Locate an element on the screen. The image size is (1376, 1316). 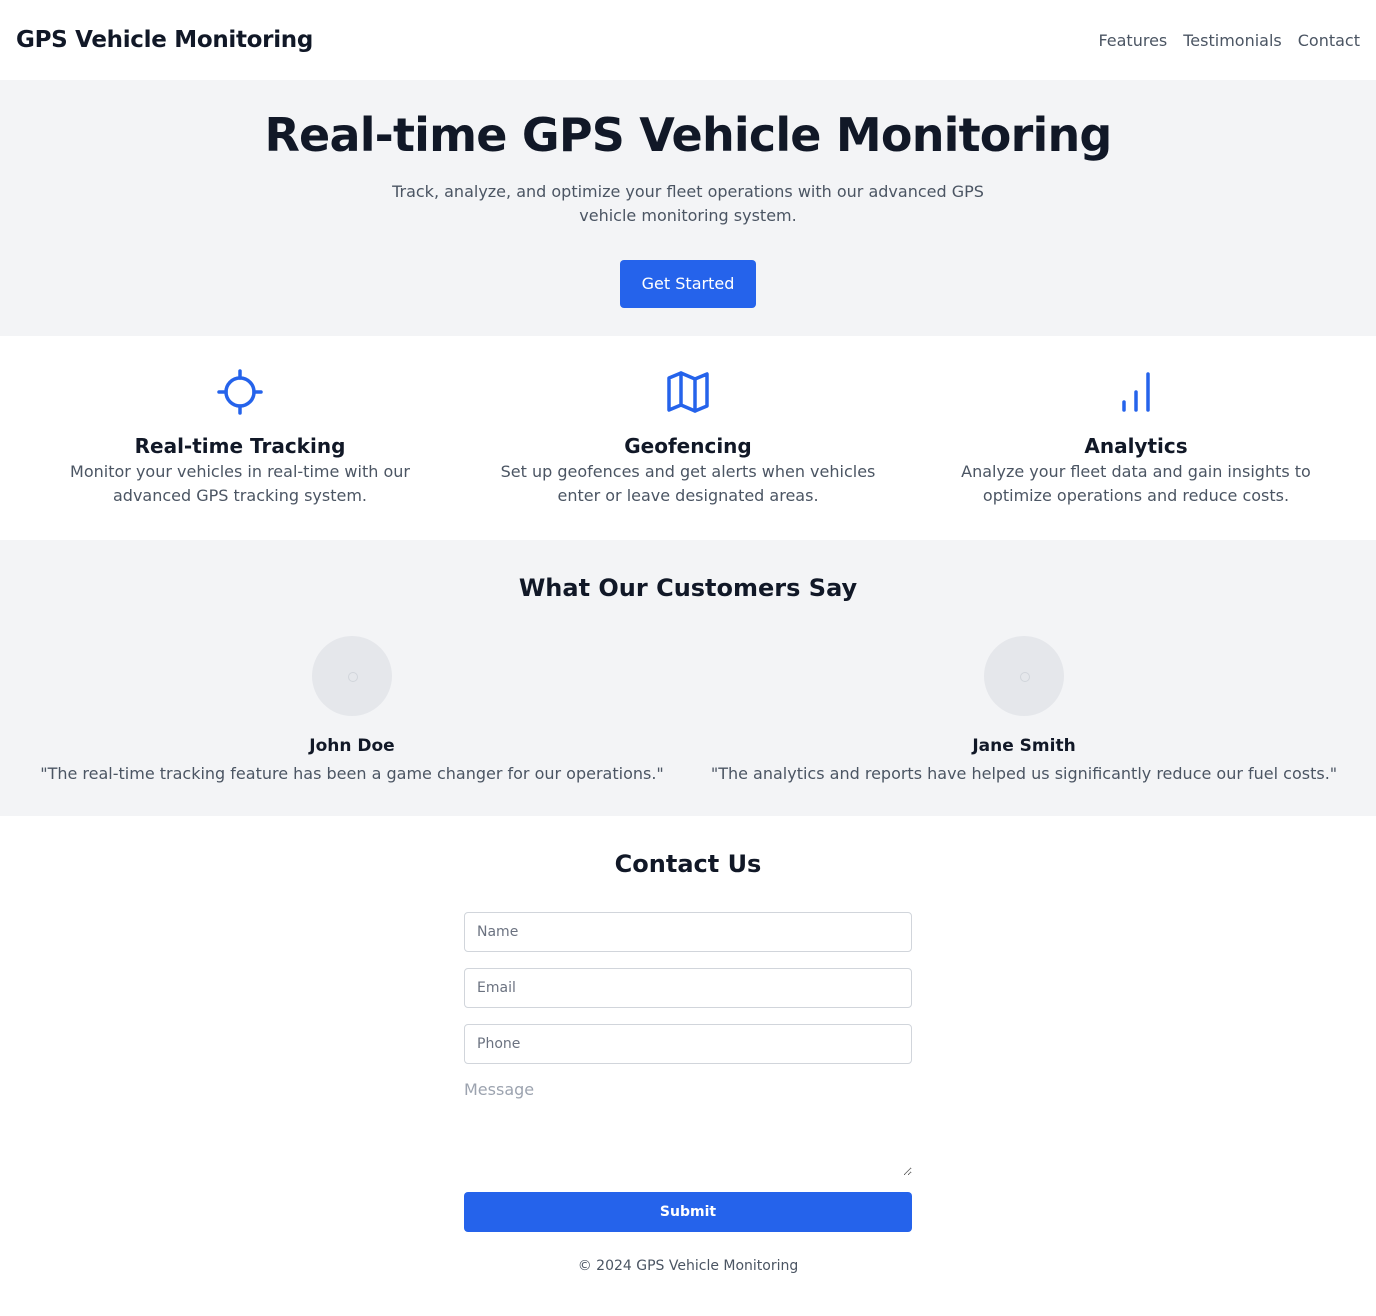
get-started-button: Get Started is located at coordinates (688, 284).